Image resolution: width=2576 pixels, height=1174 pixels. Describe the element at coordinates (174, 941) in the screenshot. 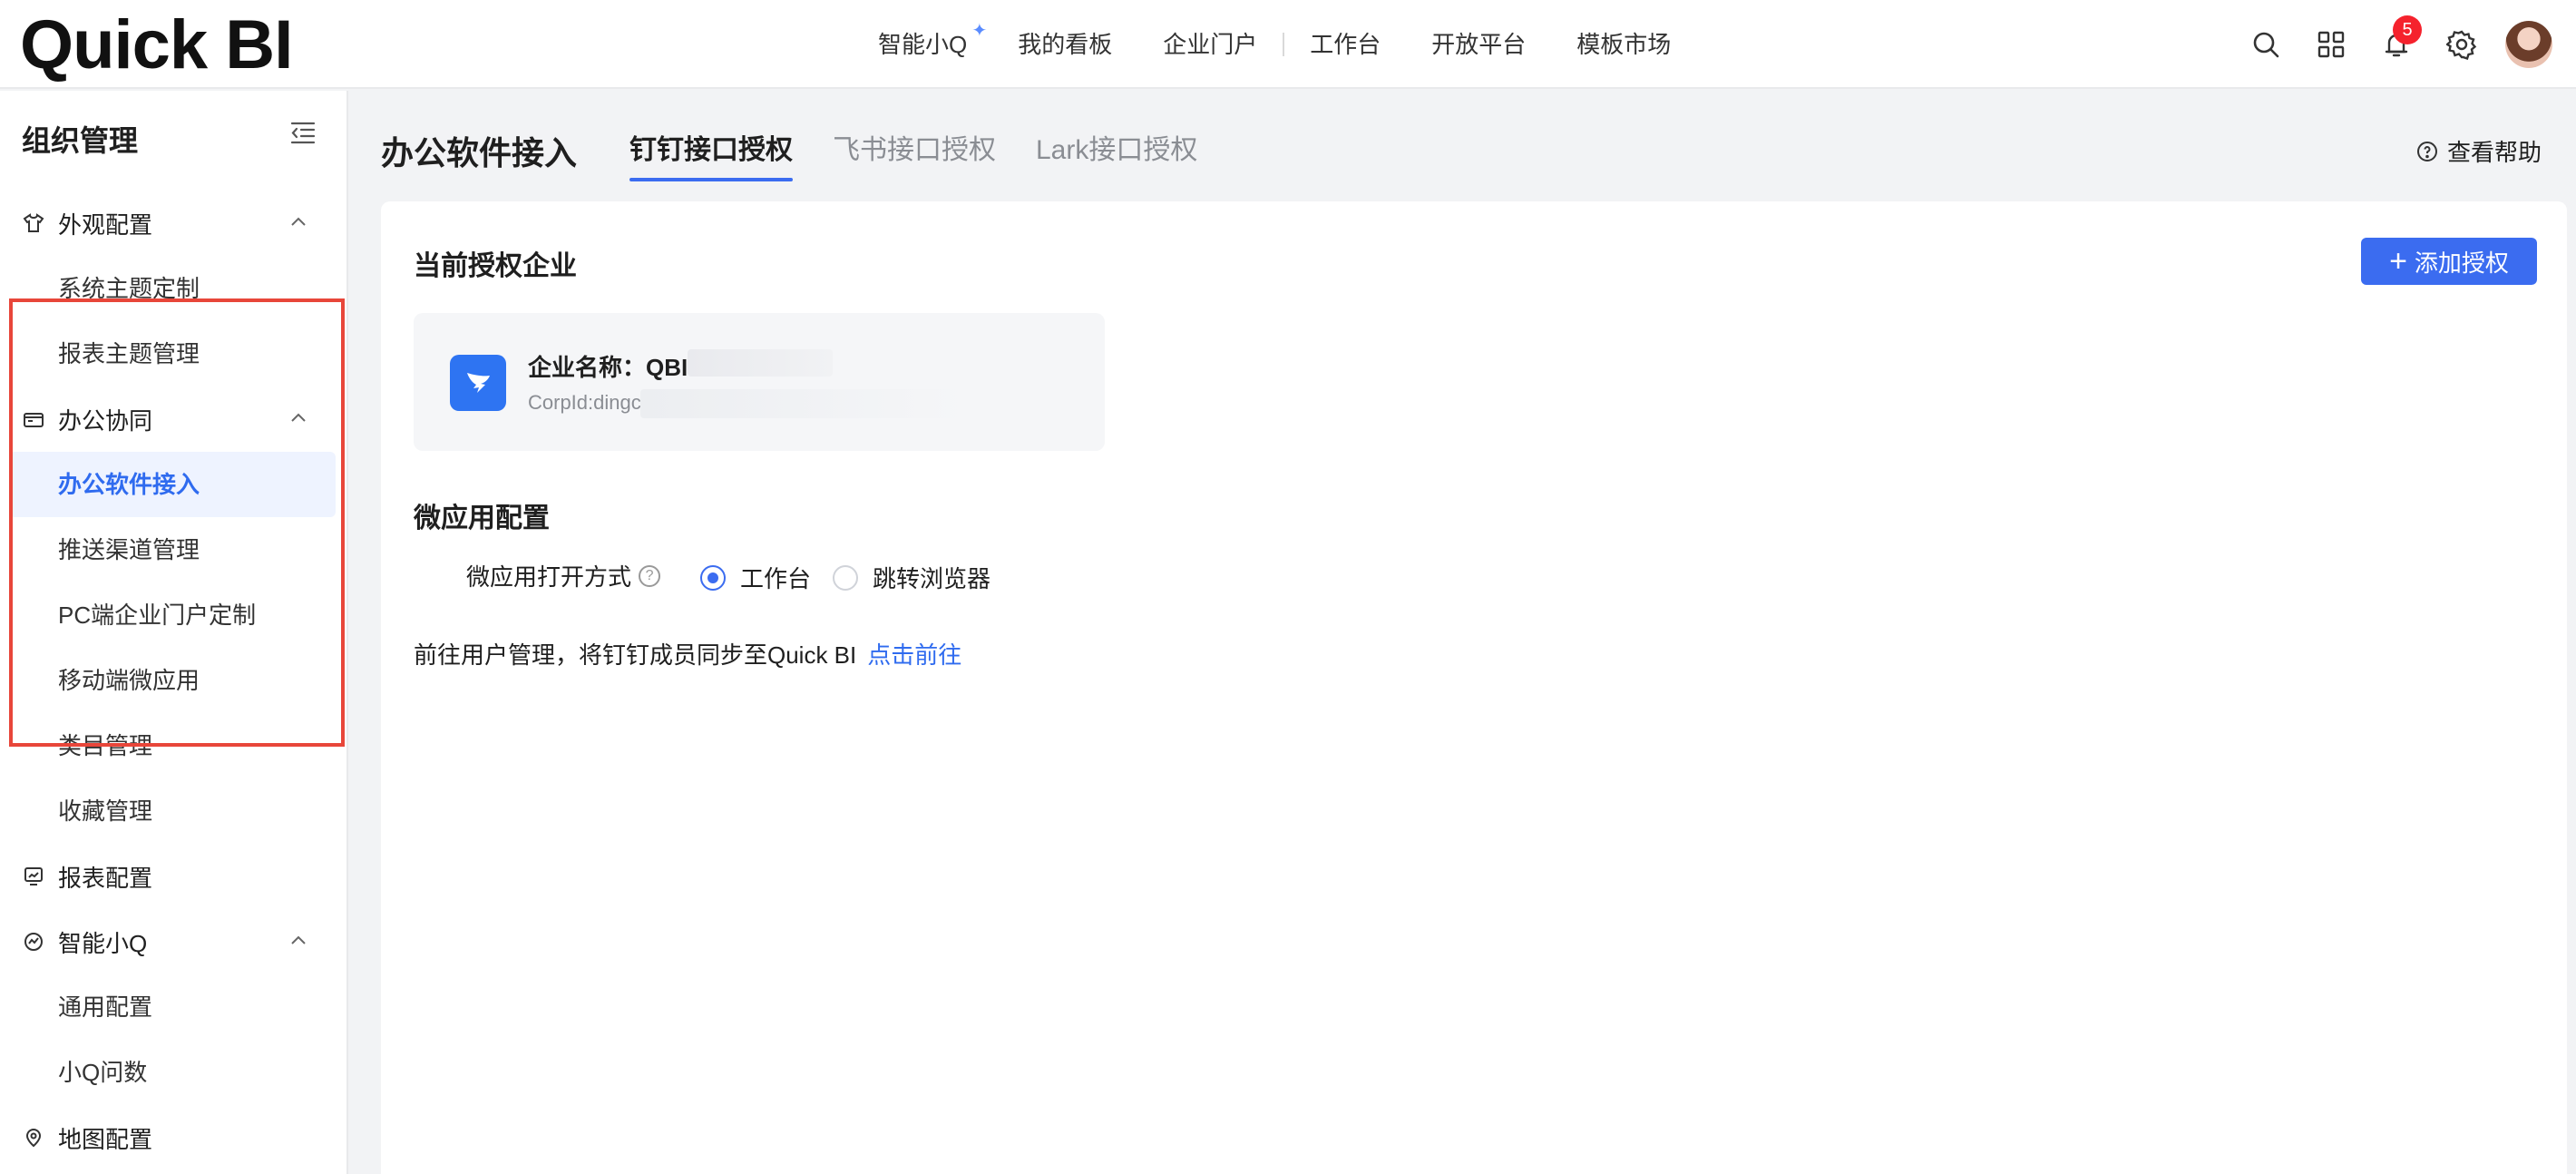

I see `sidebar-group-smart-q: 智能小Q` at that location.